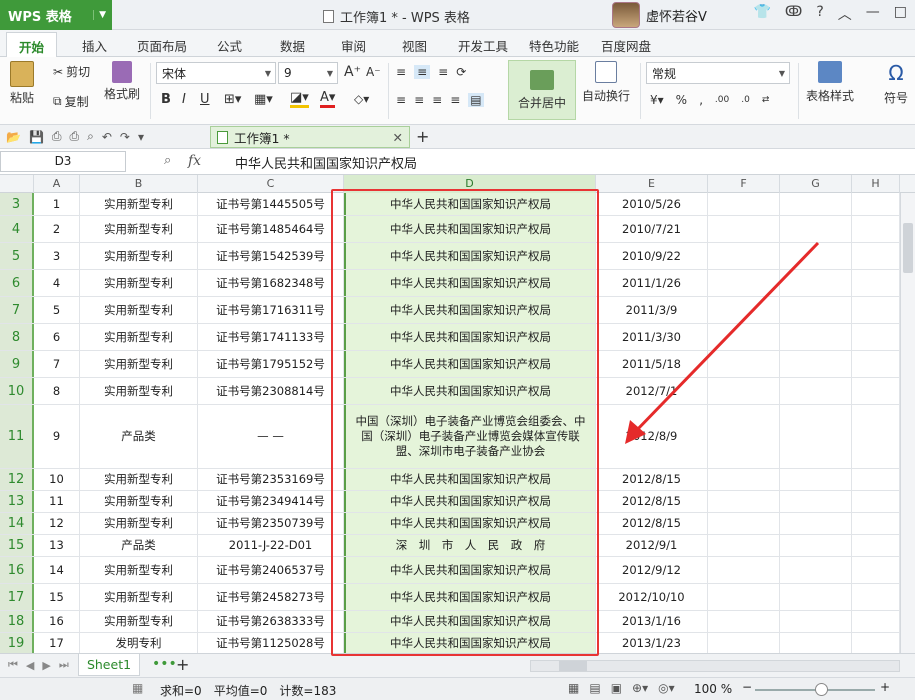  I want to click on cell-a: 4, so click(57, 283).